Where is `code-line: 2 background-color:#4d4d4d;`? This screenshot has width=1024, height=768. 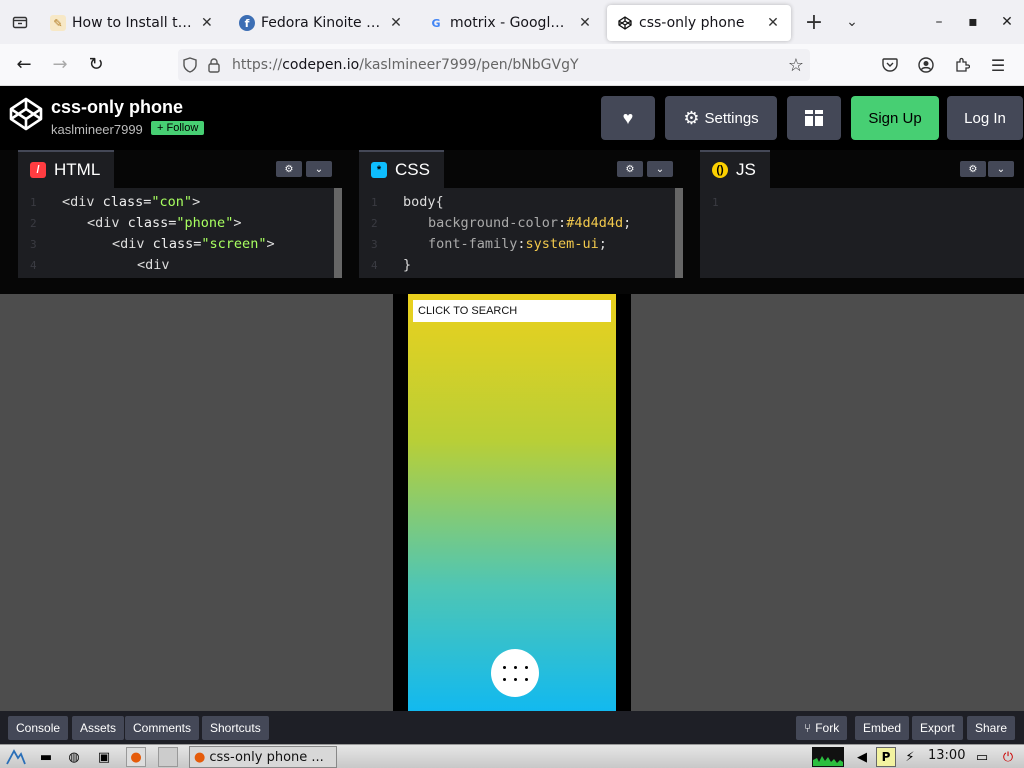
code-line: 2 background-color:#4d4d4d; is located at coordinates (521, 223).